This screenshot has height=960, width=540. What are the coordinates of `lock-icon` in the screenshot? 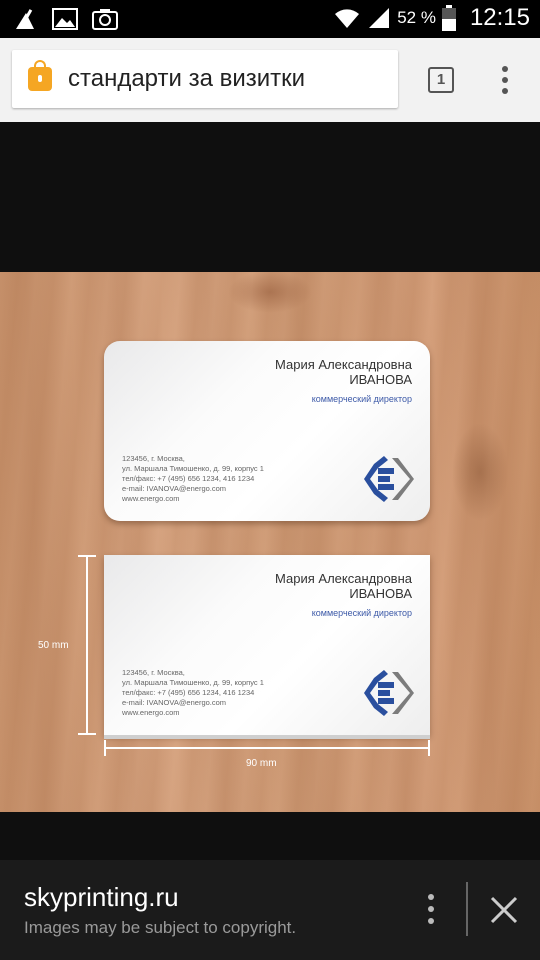 It's located at (40, 75).